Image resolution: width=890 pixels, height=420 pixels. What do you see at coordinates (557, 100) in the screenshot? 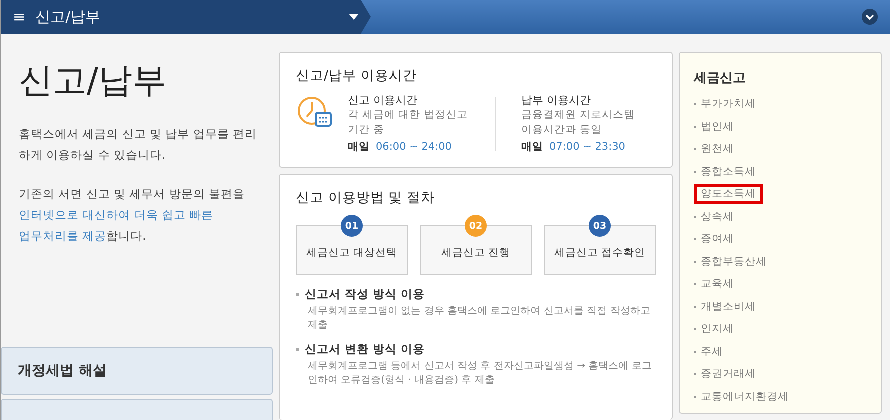
I see `hours-title: 납부 이용시간` at bounding box center [557, 100].